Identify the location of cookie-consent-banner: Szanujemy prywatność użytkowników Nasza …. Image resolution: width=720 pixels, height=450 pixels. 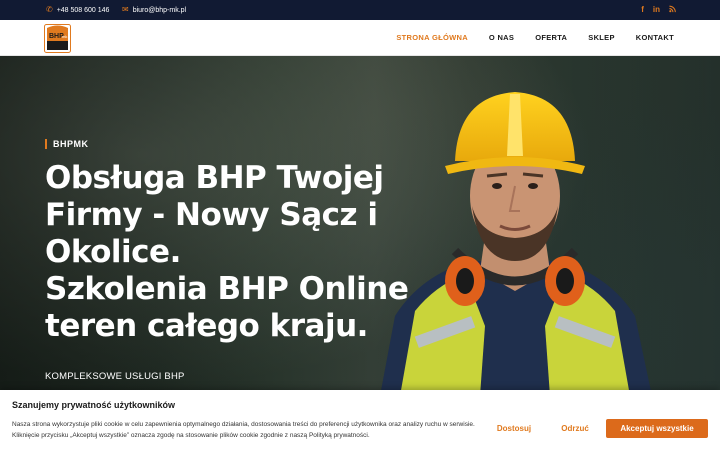
(360, 420).